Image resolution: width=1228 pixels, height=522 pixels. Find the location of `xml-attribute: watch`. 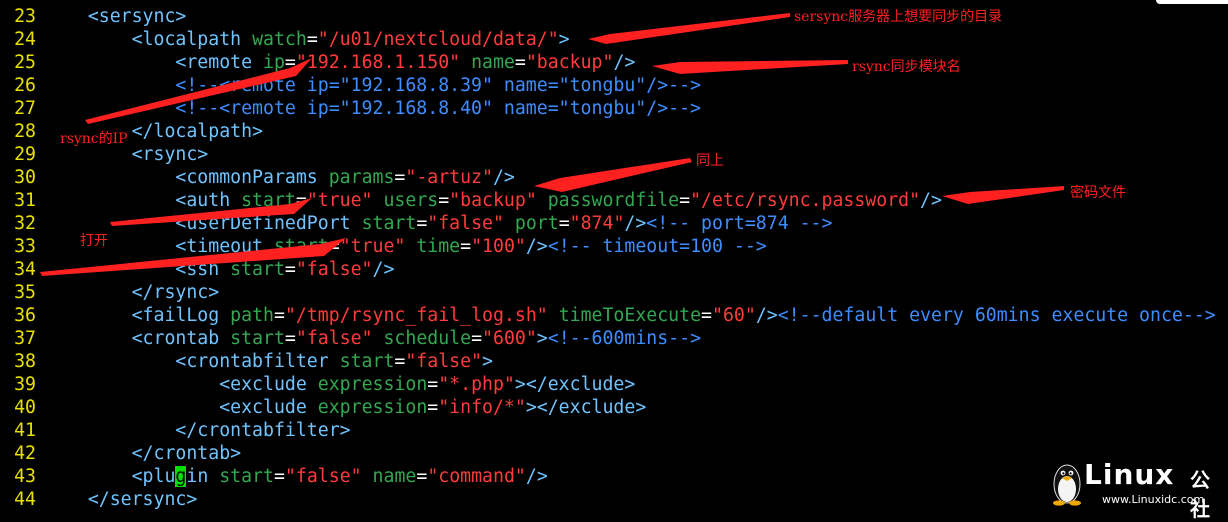

xml-attribute: watch is located at coordinates (279, 39).